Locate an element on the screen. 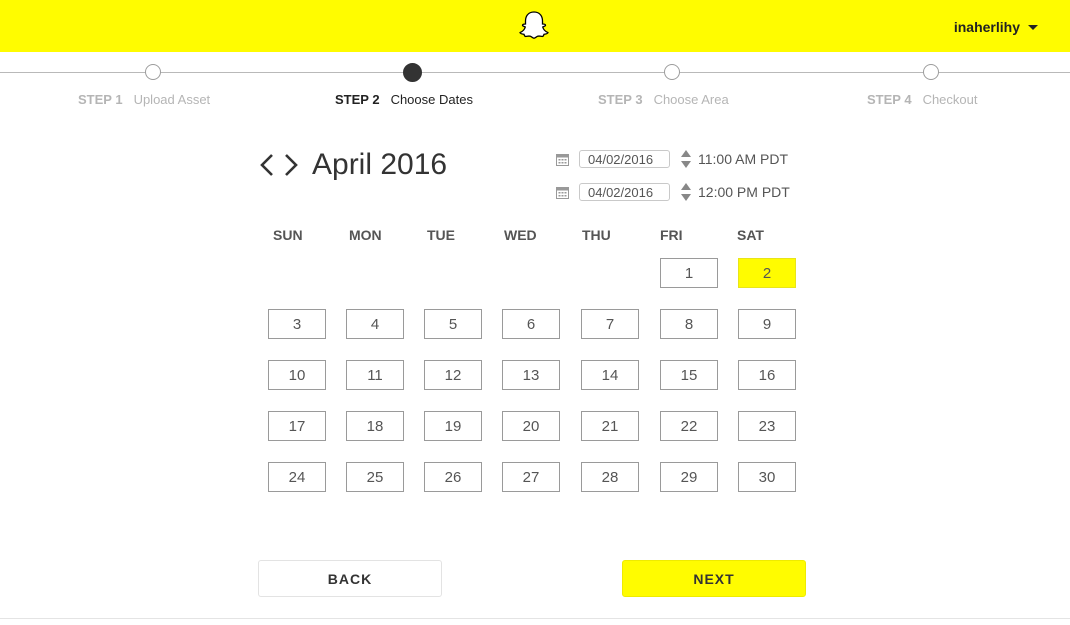 Image resolution: width=1070 pixels, height=625 pixels. day-cell-6: 6 is located at coordinates (531, 324).